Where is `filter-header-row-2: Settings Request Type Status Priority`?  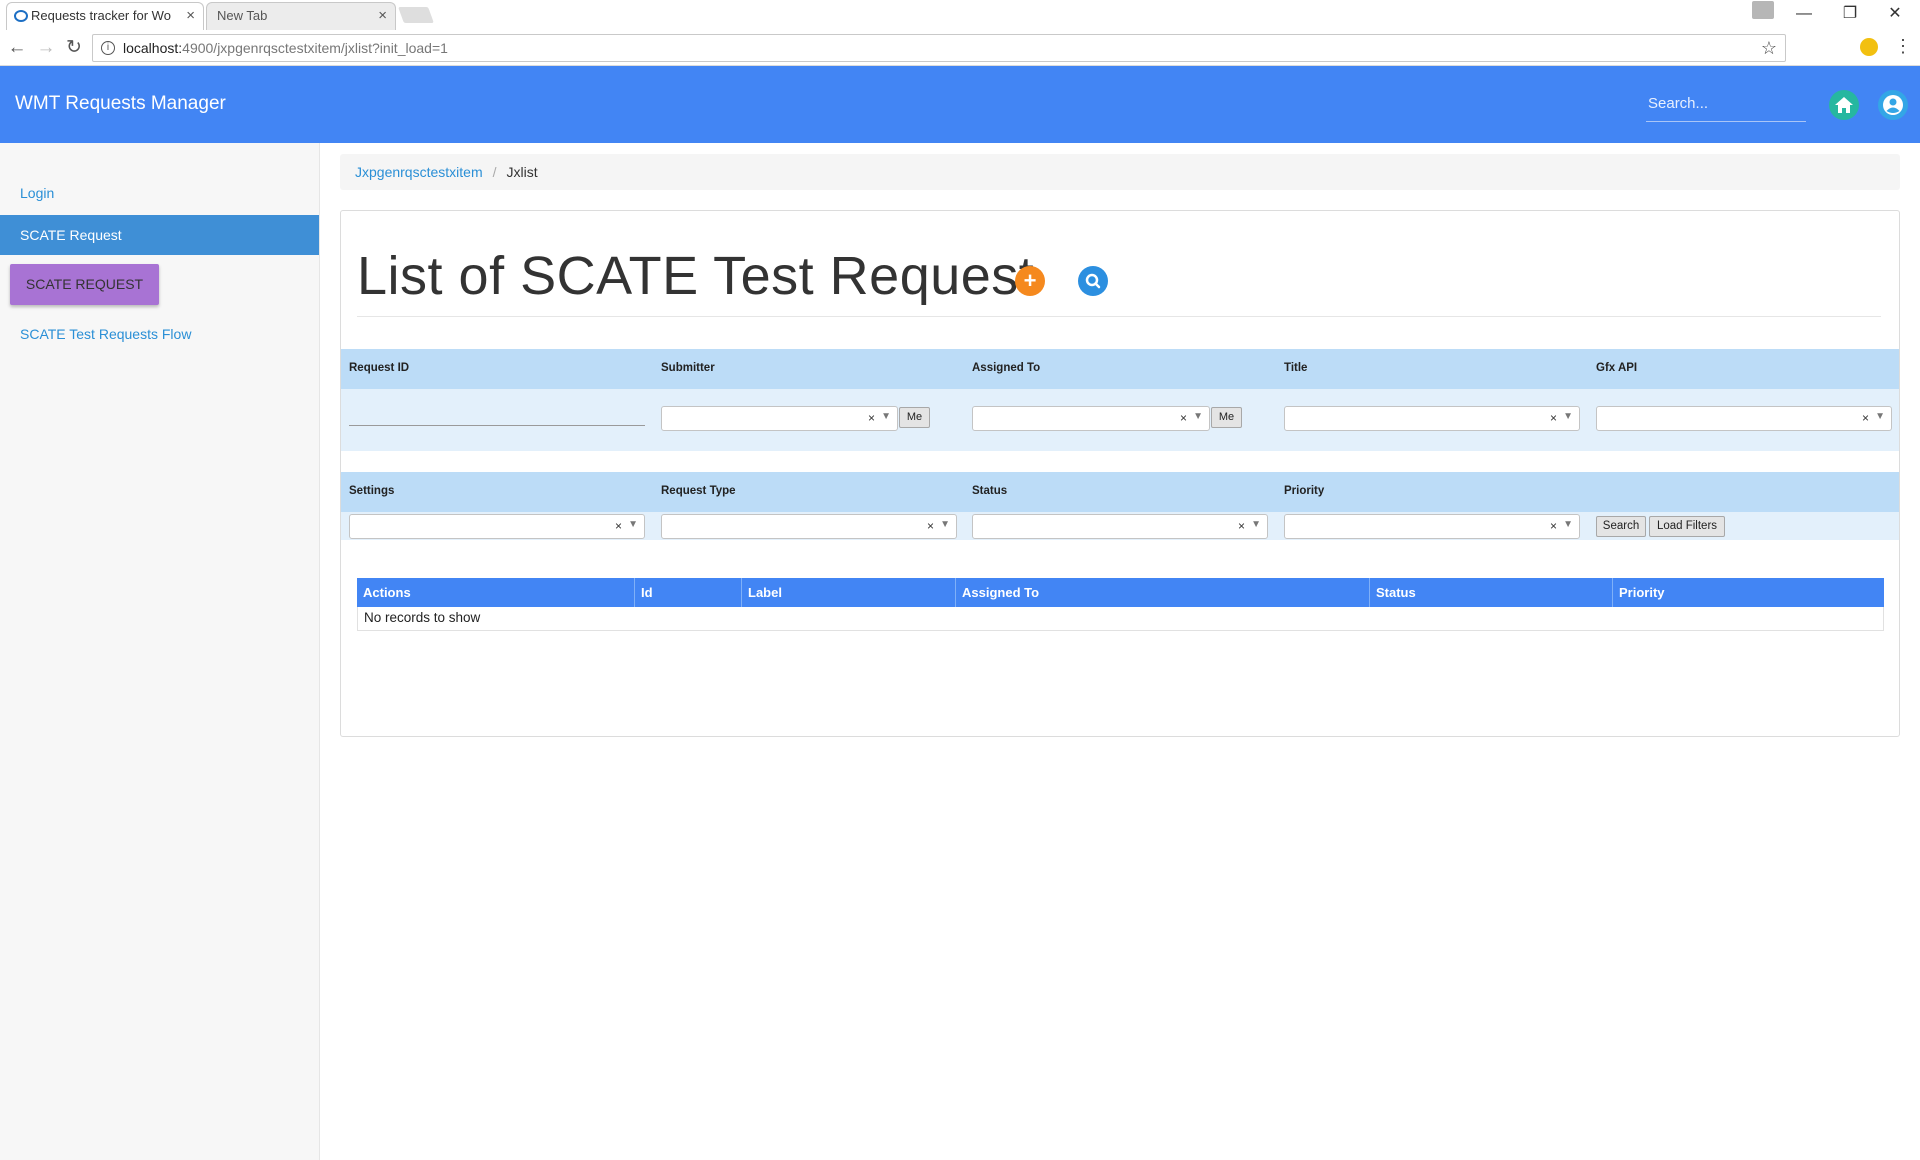
filter-header-row-2: Settings Request Type Status Priority is located at coordinates (1120, 492).